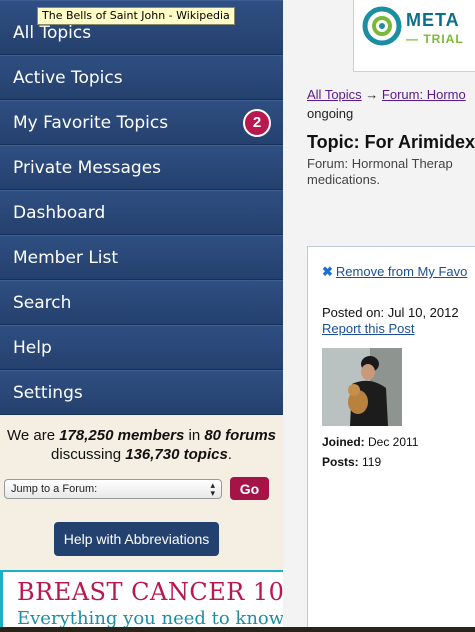 Image resolution: width=475 pixels, height=632 pixels. Describe the element at coordinates (136, 16) in the screenshot. I see `browser-tooltip: The Bells of Saint John - Wikipedia` at that location.